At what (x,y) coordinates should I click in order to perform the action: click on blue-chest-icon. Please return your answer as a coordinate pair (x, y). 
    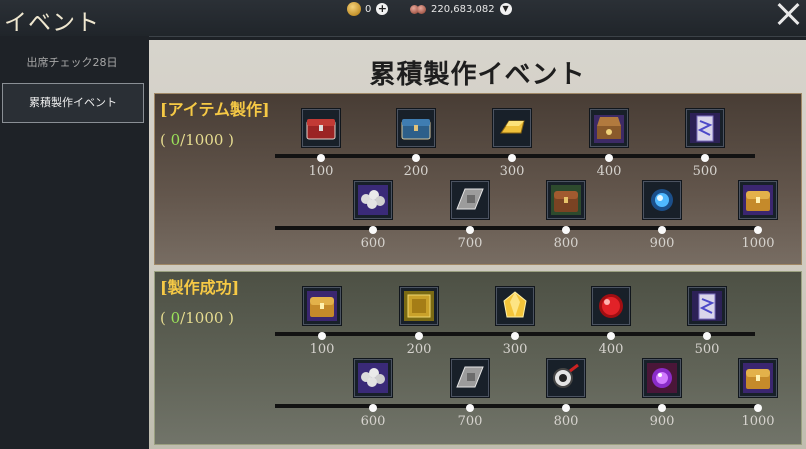
    Looking at the image, I should click on (416, 128).